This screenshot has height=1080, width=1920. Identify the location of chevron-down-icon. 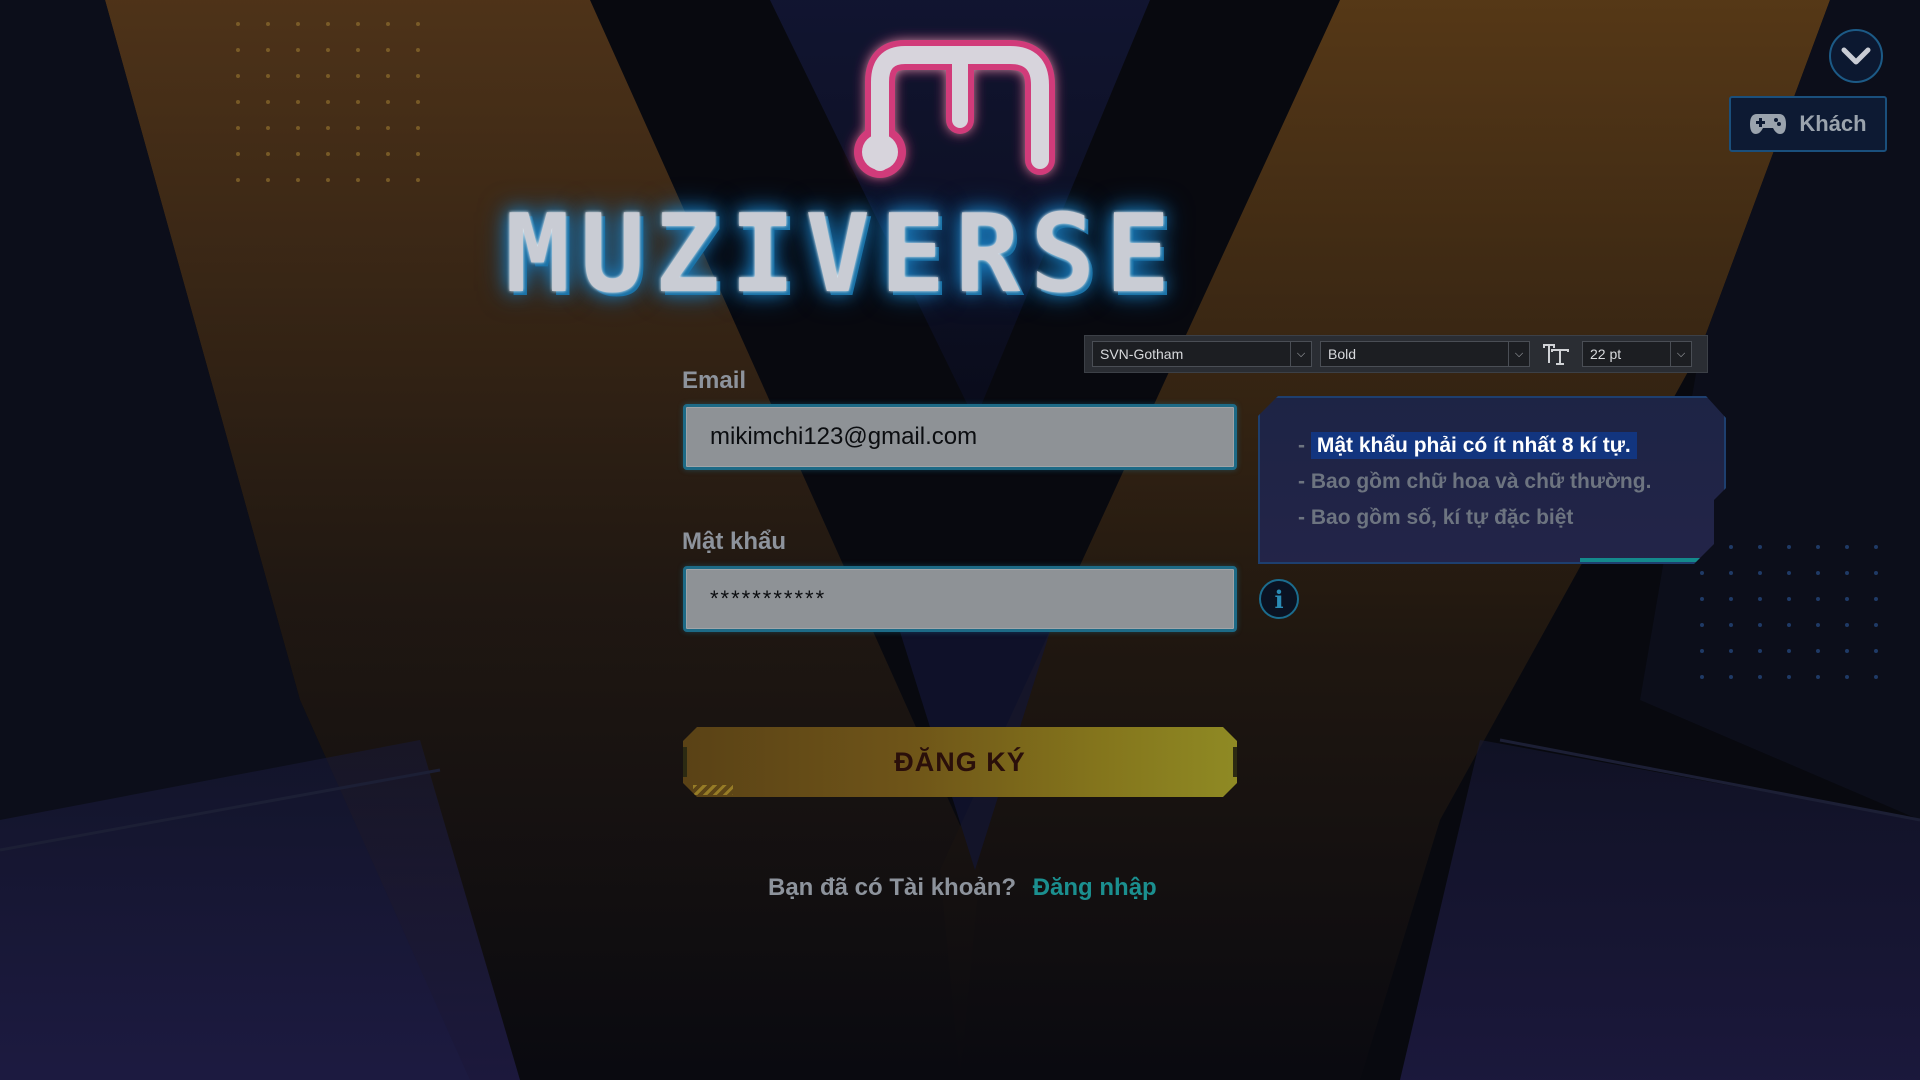
(1856, 56).